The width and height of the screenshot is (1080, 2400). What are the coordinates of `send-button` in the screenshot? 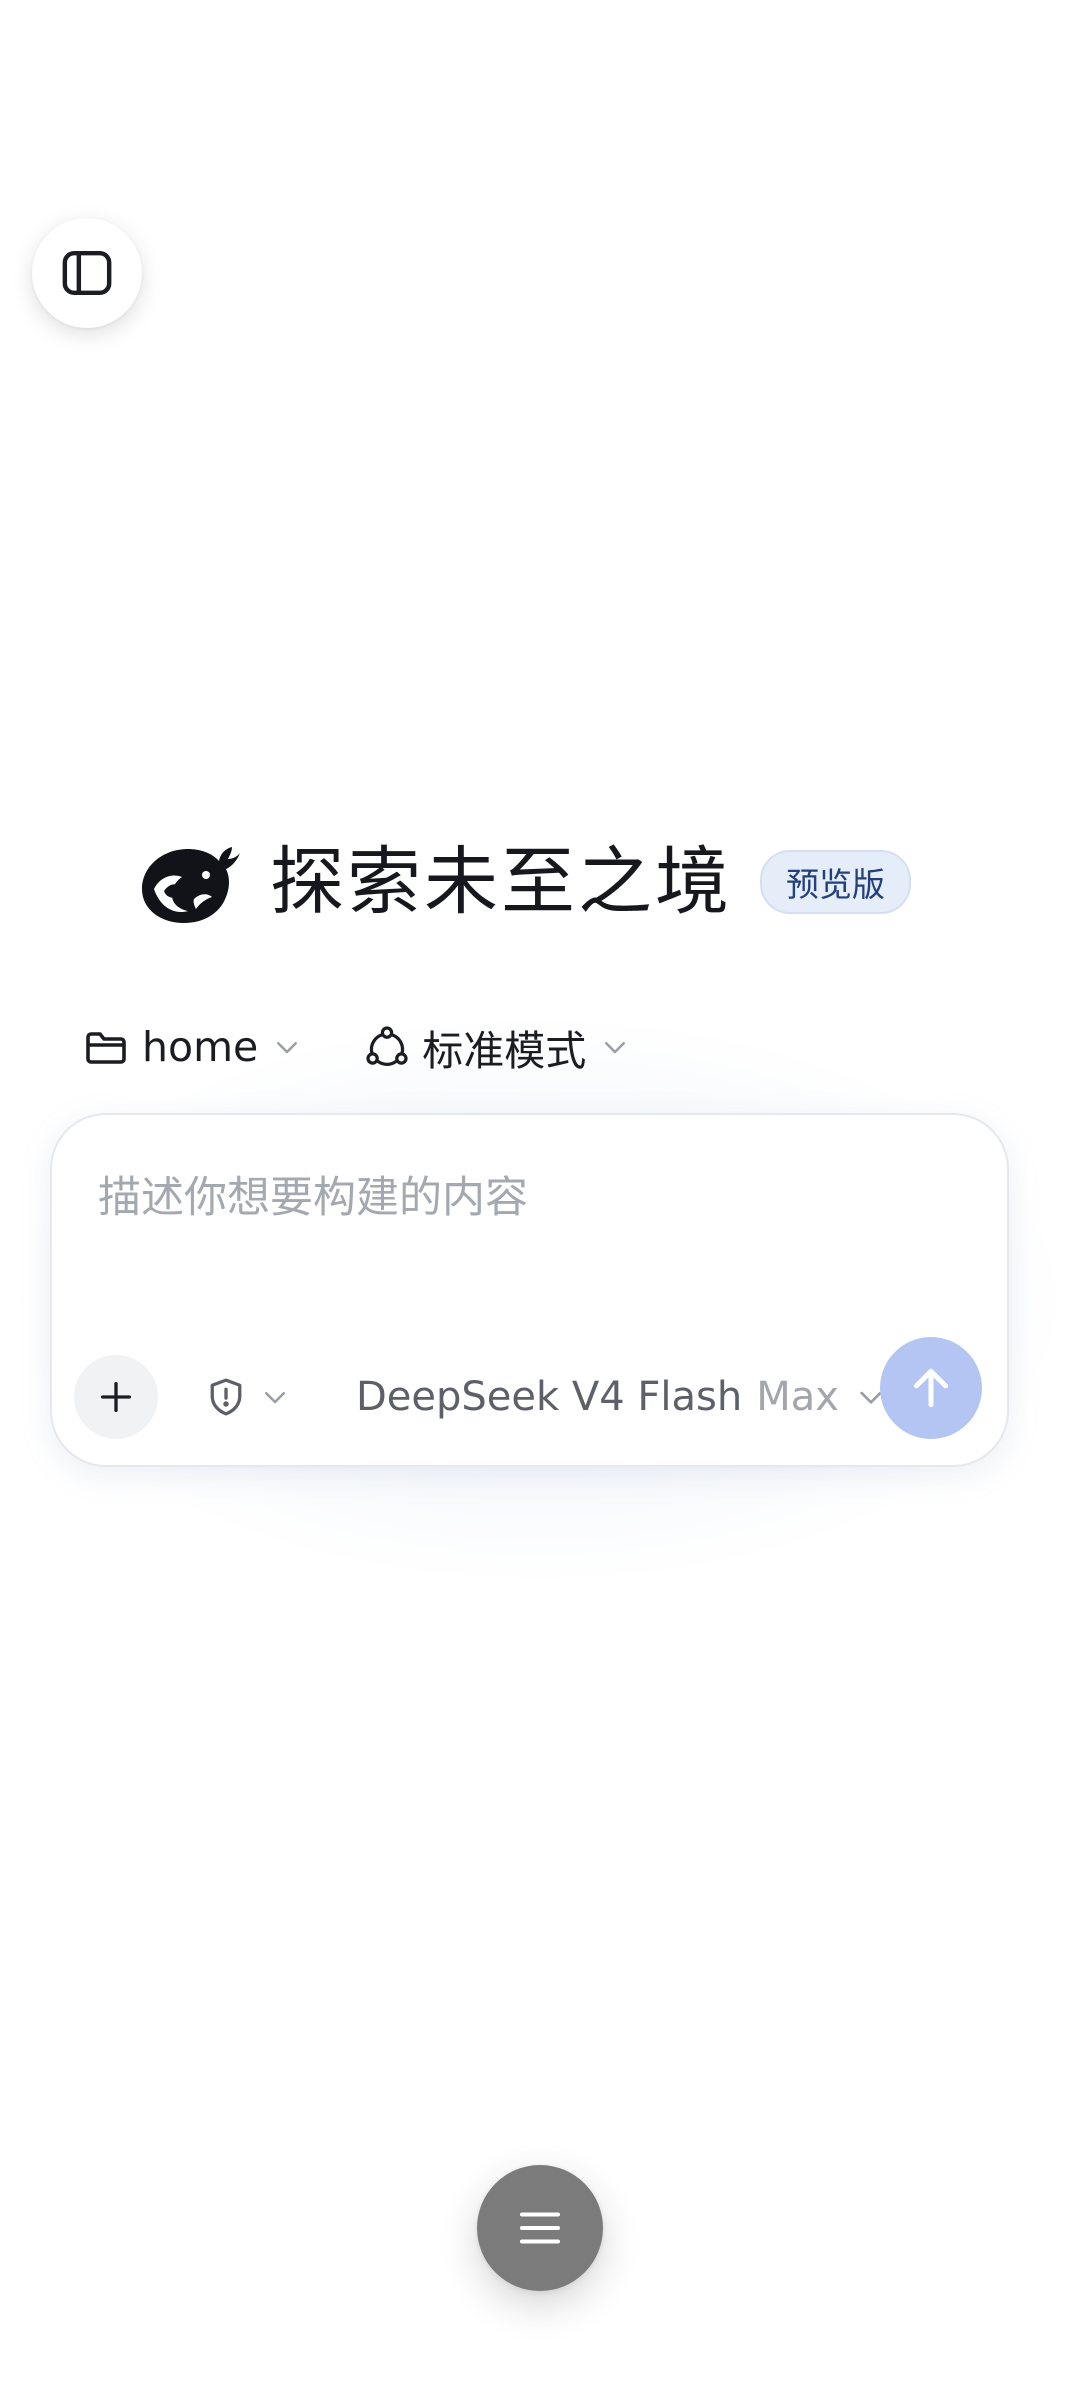 It's located at (931, 1388).